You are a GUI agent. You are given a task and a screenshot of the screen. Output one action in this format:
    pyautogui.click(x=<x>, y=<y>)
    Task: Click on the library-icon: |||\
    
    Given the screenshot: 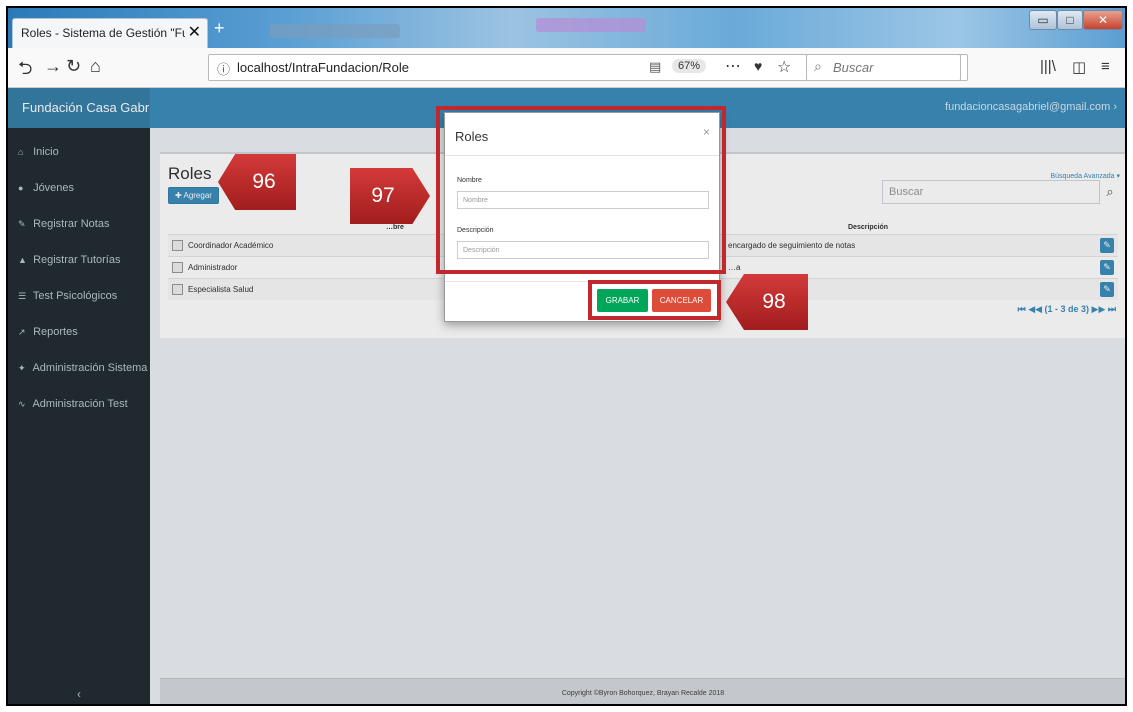 What is the action you would take?
    pyautogui.click(x=1048, y=66)
    